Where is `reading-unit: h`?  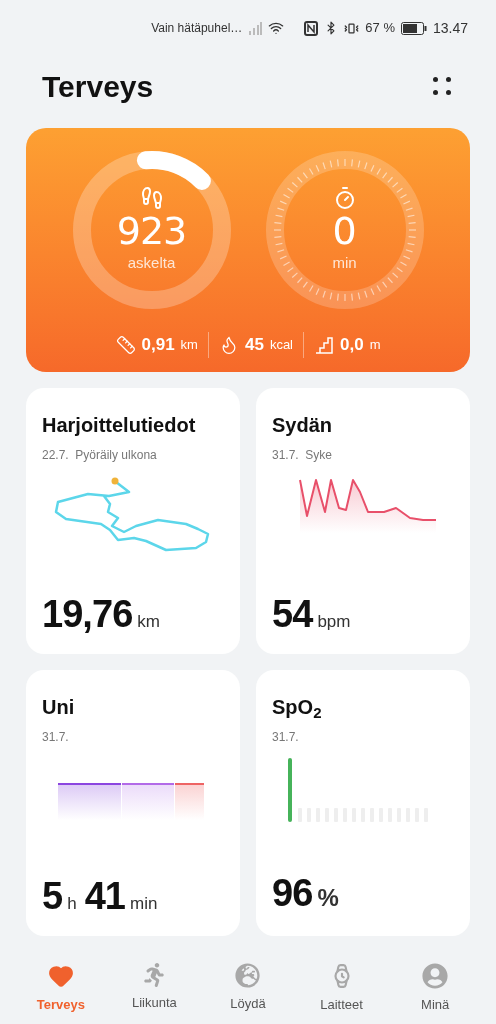
reading-unit: h is located at coordinates (72, 903).